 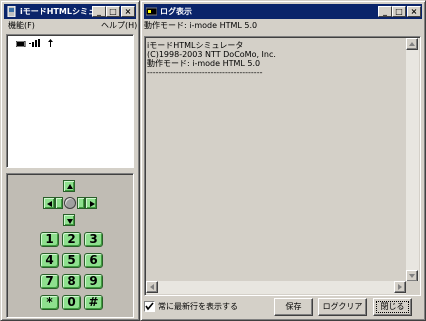 What do you see at coordinates (211, 54) in the screenshot?
I see `log-line: (C)1998-2003 NTT DoCoMo, Inc.` at bounding box center [211, 54].